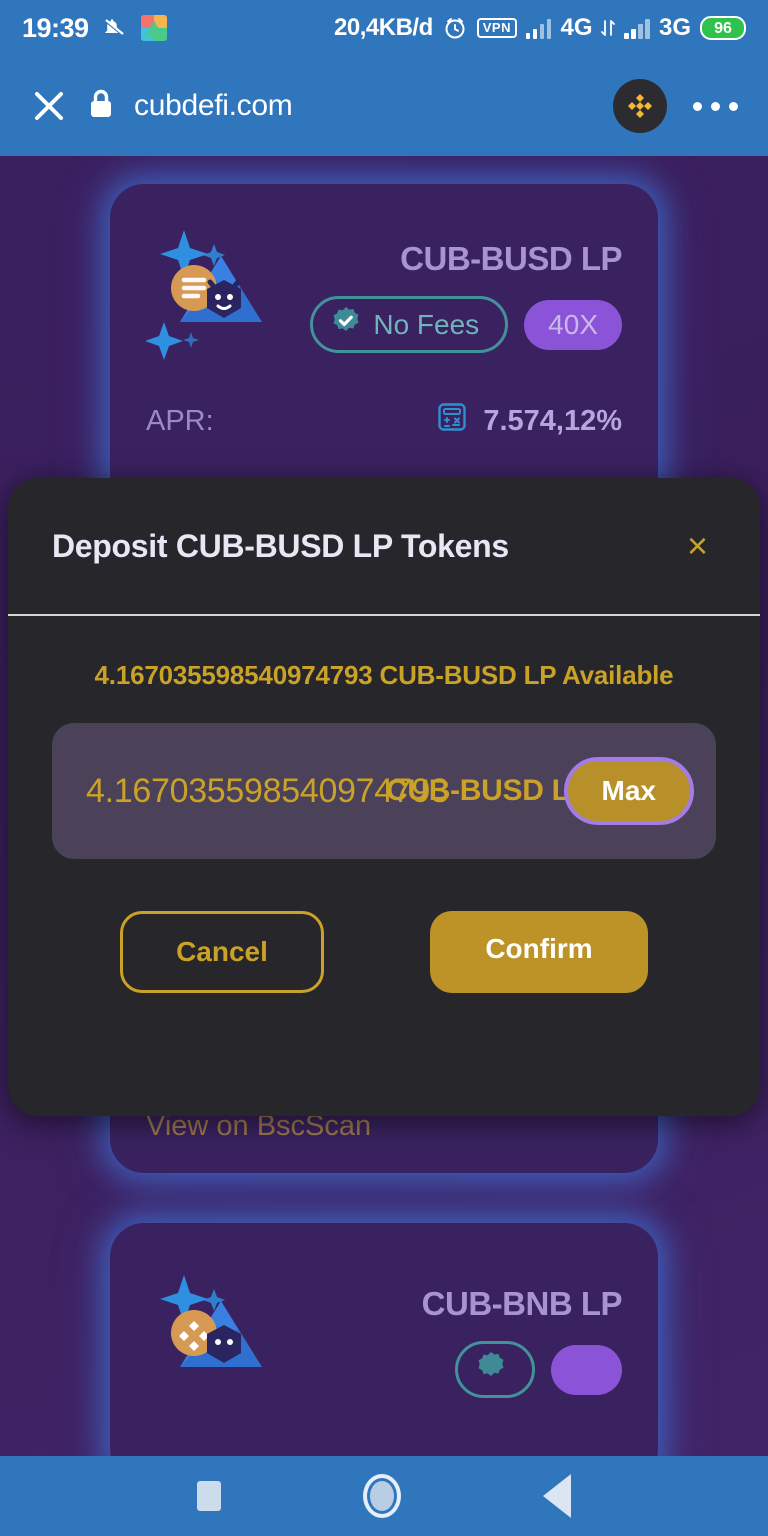 The height and width of the screenshot is (1536, 768). What do you see at coordinates (697, 546) in the screenshot?
I see `modal-close-icon: ×` at bounding box center [697, 546].